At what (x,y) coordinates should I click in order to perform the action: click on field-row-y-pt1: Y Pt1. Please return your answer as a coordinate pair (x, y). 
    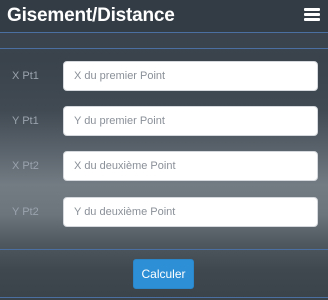
    Looking at the image, I should click on (164, 121).